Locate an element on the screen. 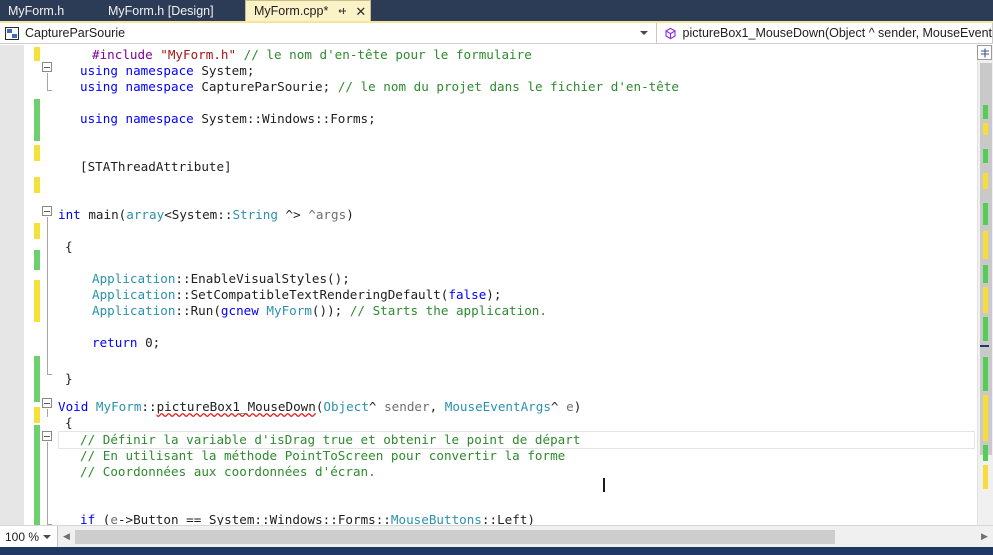  code-token: MyForm is located at coordinates (289, 310).